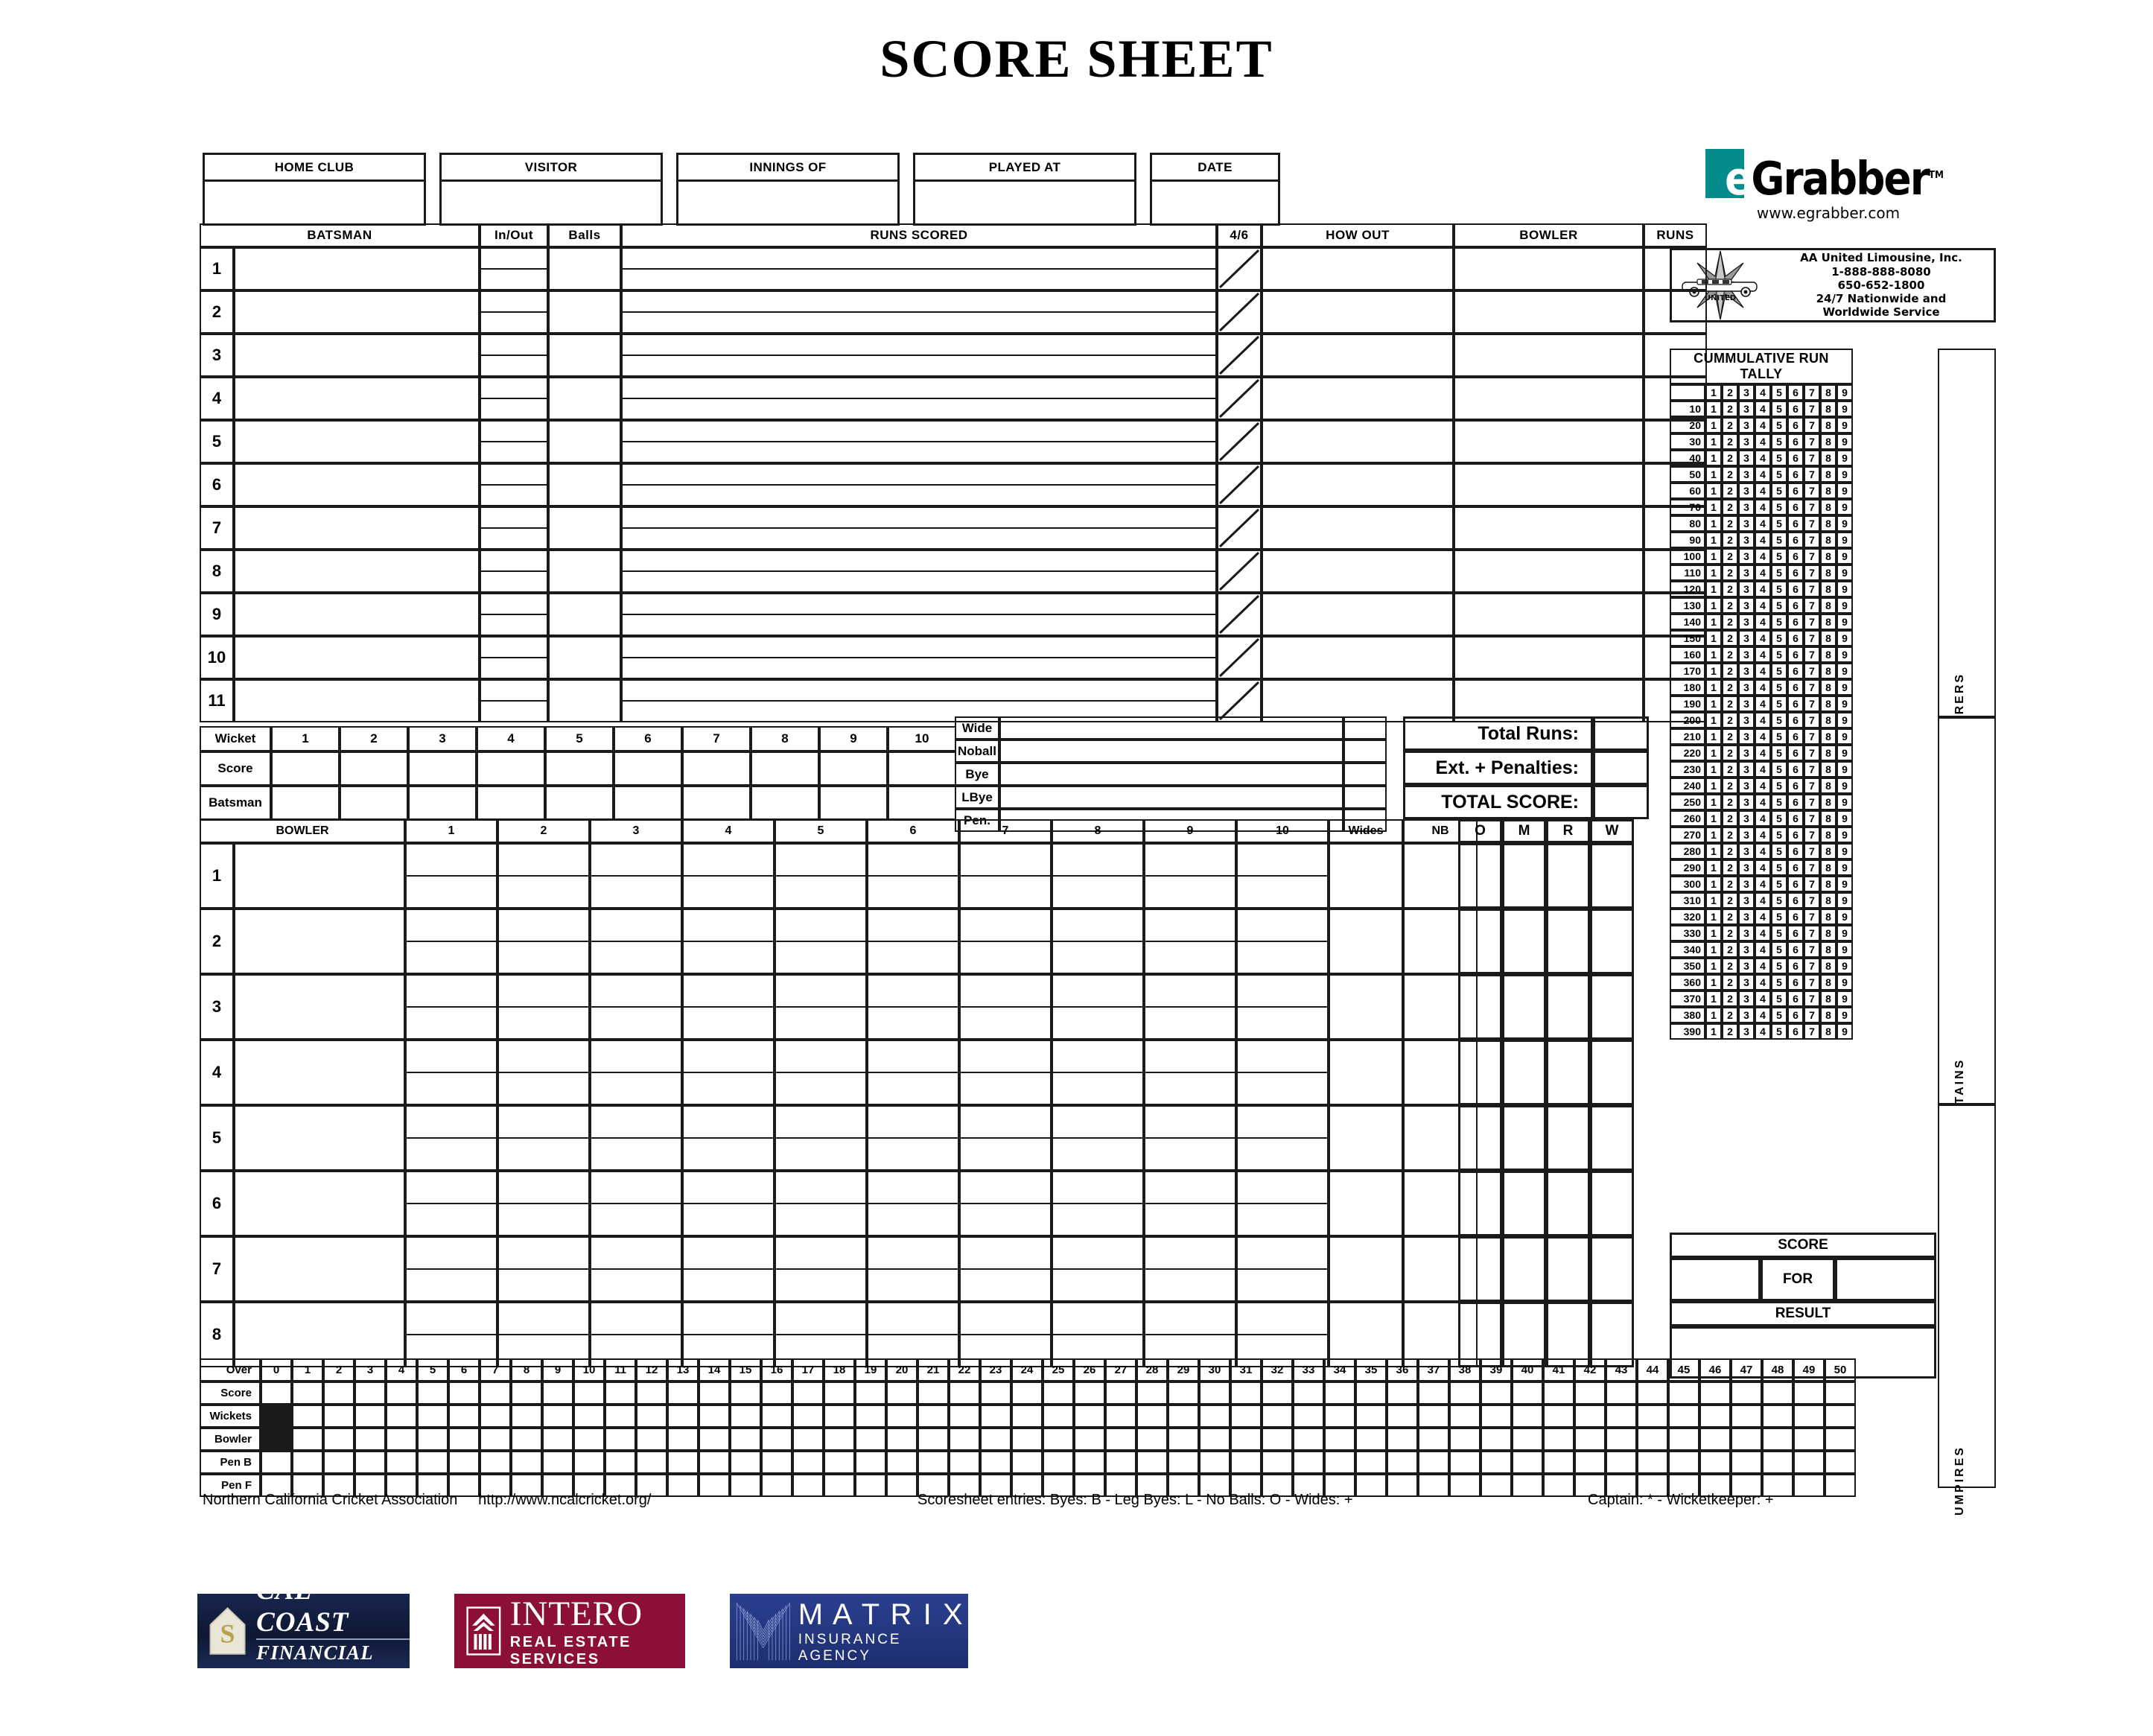  Describe the element at coordinates (514, 398) in the screenshot. I see `batsman-inout-cell` at that location.